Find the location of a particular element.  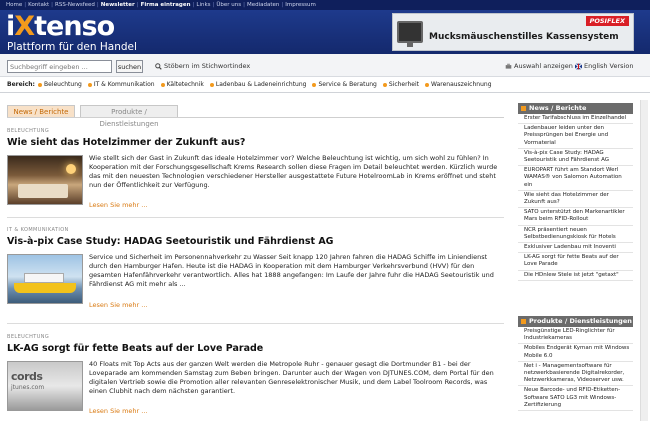

top-nav-link: Über uns is located at coordinates (228, 5).